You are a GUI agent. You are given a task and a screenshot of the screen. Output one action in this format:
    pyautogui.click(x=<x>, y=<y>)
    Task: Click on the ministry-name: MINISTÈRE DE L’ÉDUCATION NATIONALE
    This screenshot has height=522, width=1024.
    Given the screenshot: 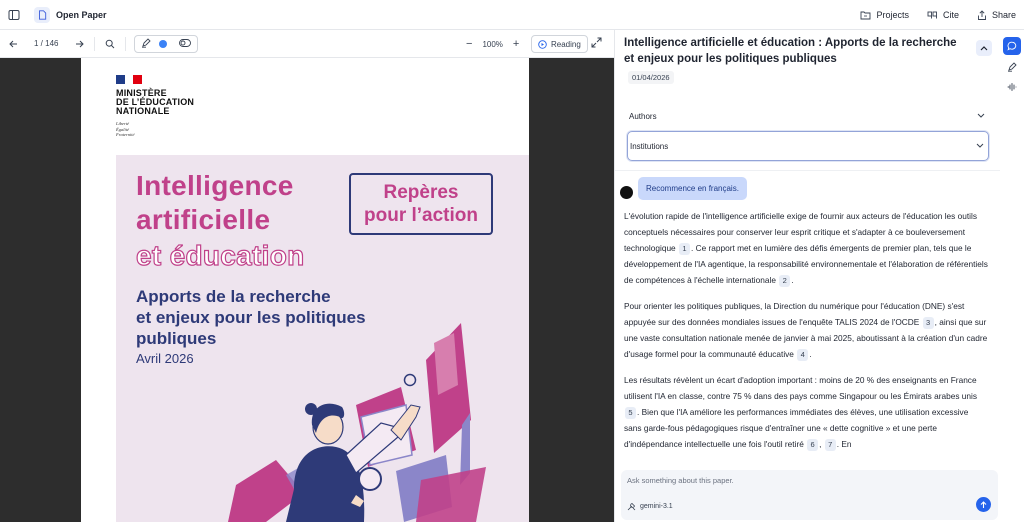 What is the action you would take?
    pyautogui.click(x=155, y=102)
    